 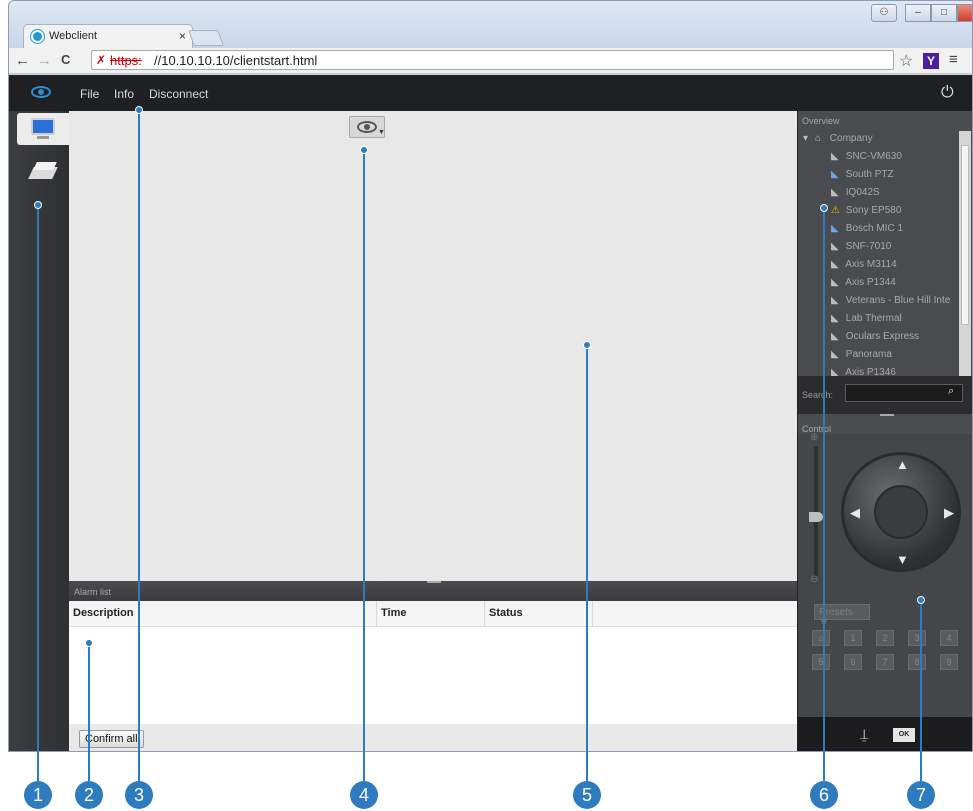 I want to click on live-view-tab, so click(x=43, y=129).